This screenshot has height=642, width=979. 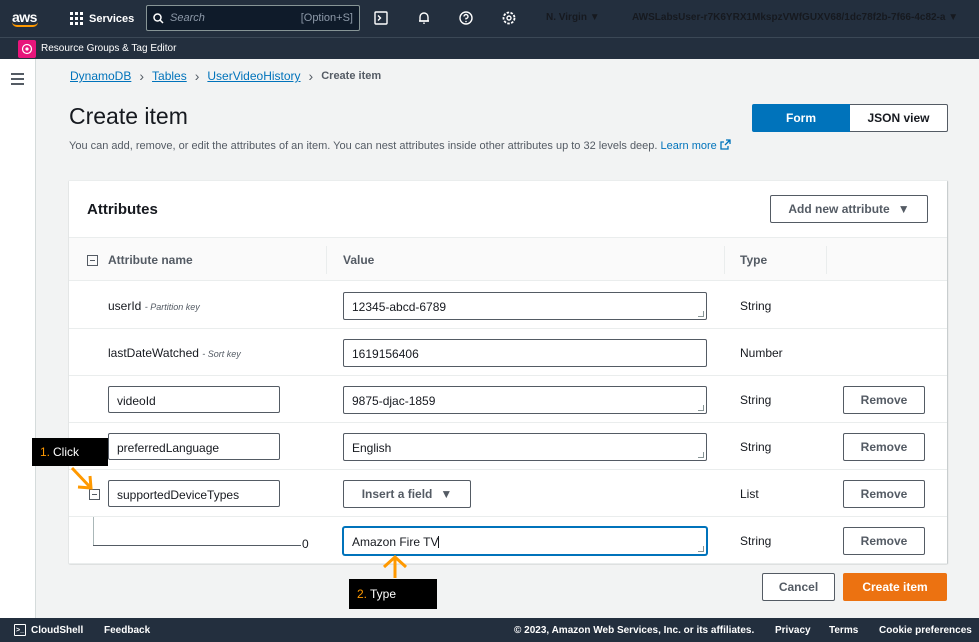 What do you see at coordinates (169, 76) in the screenshot?
I see `breadcrumb-tables: Tables` at bounding box center [169, 76].